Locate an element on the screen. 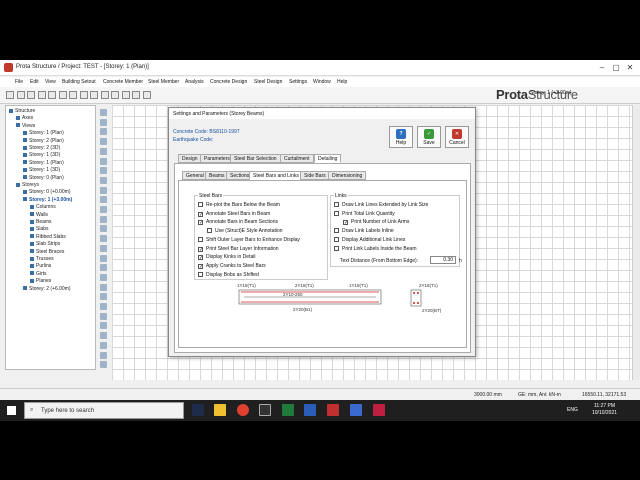 Image resolution: width=640 pixels, height=480 pixels. file-explorer-icon is located at coordinates (220, 410).